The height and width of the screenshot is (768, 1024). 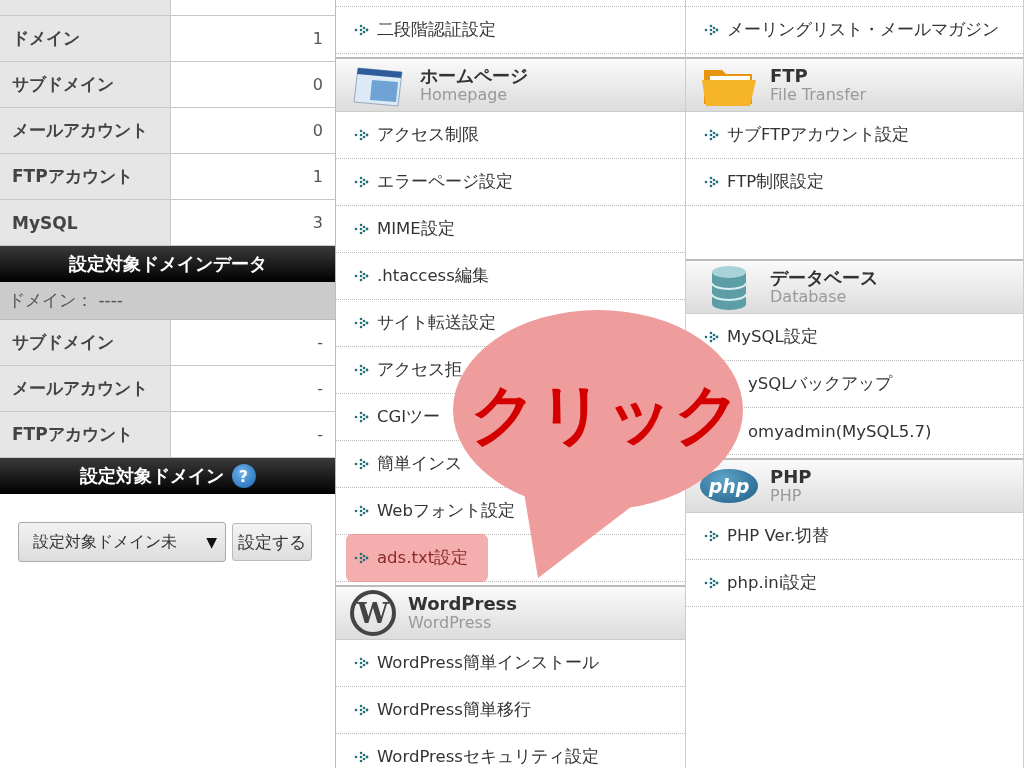 What do you see at coordinates (167, 264) in the screenshot?
I see `section-header: 設定対象ドメインデータ` at bounding box center [167, 264].